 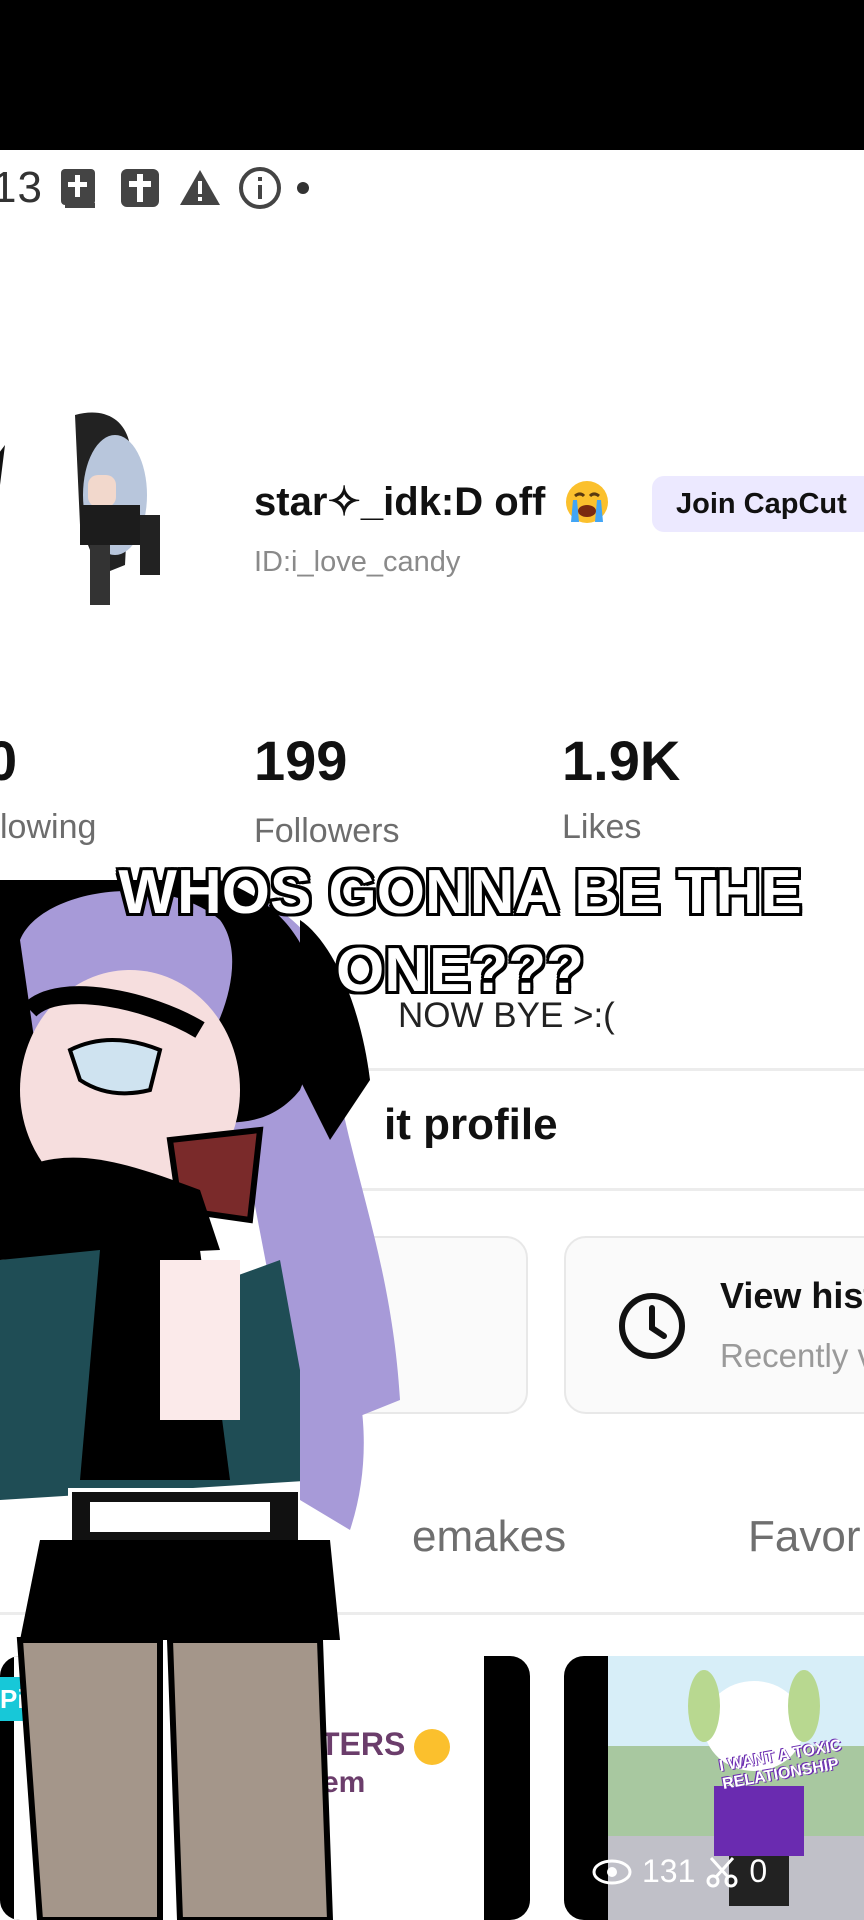 What do you see at coordinates (601, 827) in the screenshot?
I see `likes-label: Likes` at bounding box center [601, 827].